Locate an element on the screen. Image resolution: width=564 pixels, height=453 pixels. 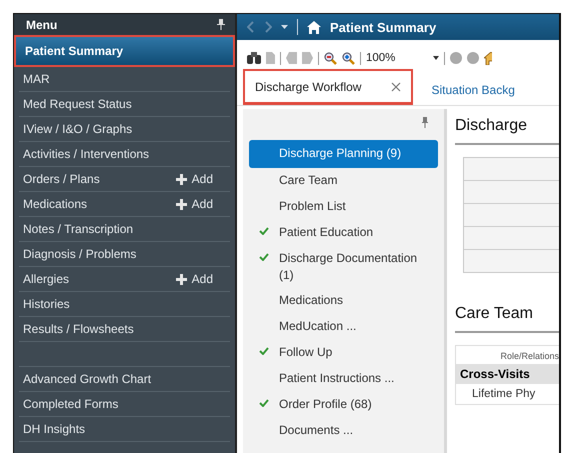
workflow-item: Patient Education is located at coordinates (343, 233).